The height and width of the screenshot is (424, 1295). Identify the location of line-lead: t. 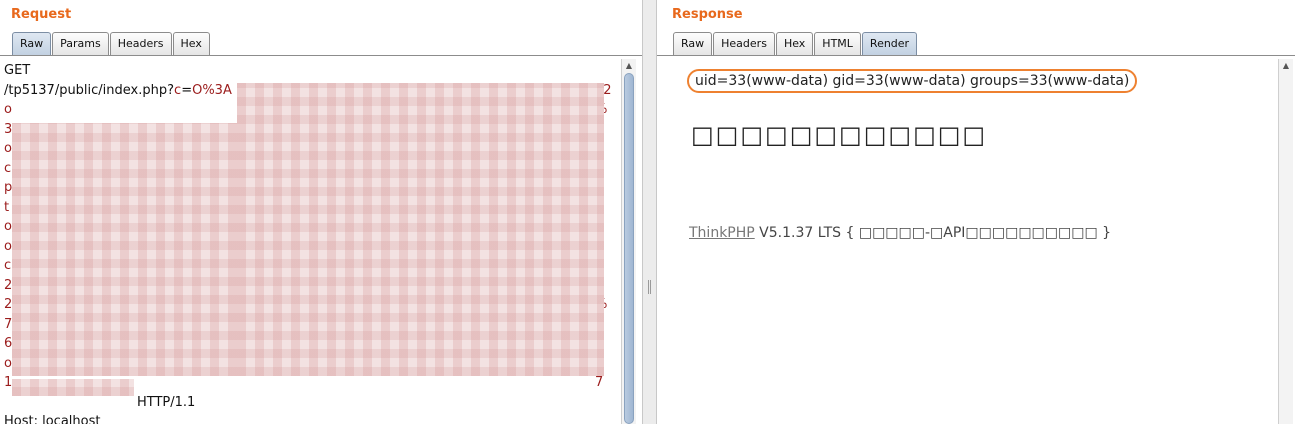
(7, 207).